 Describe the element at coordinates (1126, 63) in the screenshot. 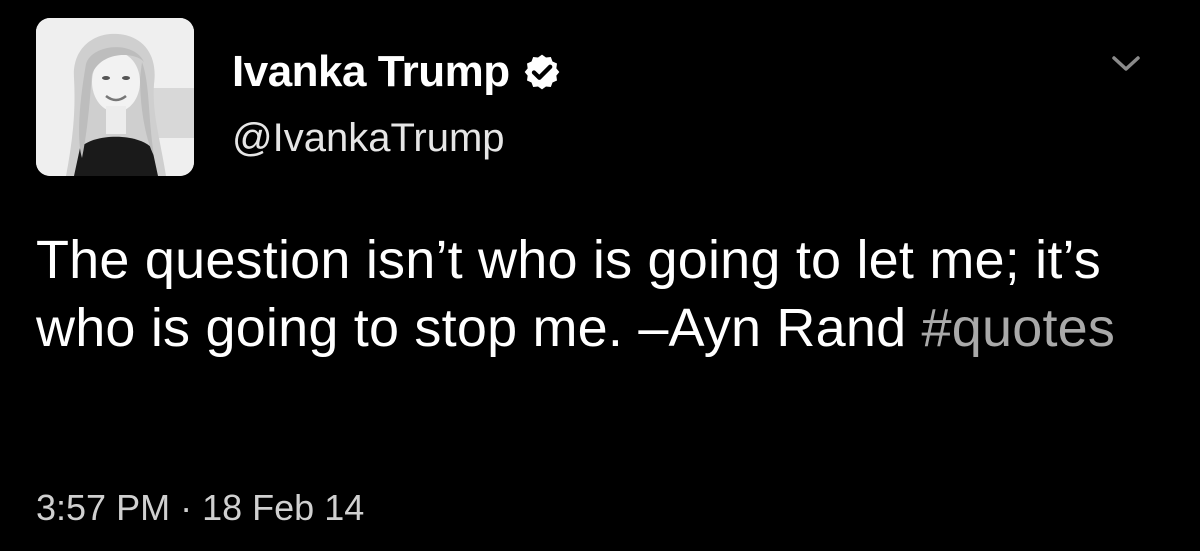

I see `chevron-down-icon` at that location.